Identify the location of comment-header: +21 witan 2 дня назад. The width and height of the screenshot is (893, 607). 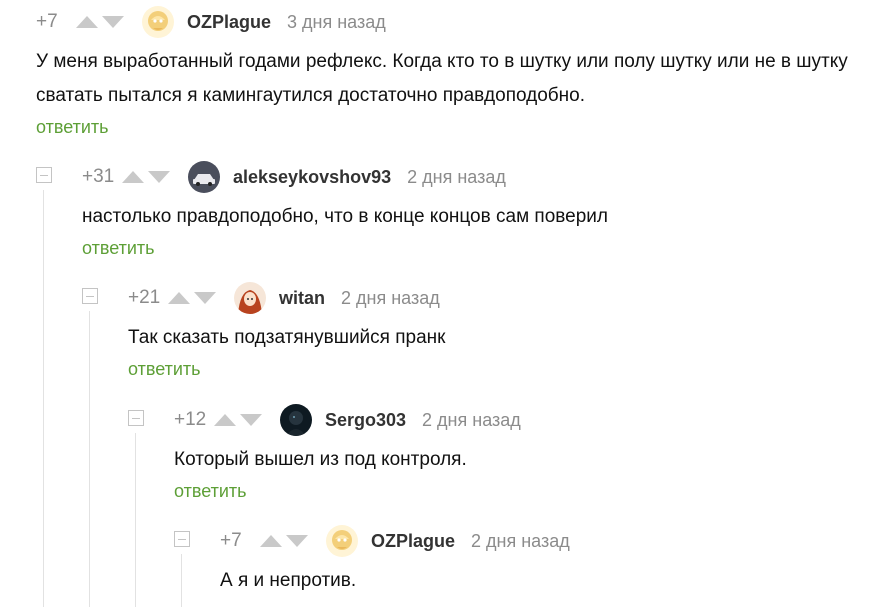
(498, 298).